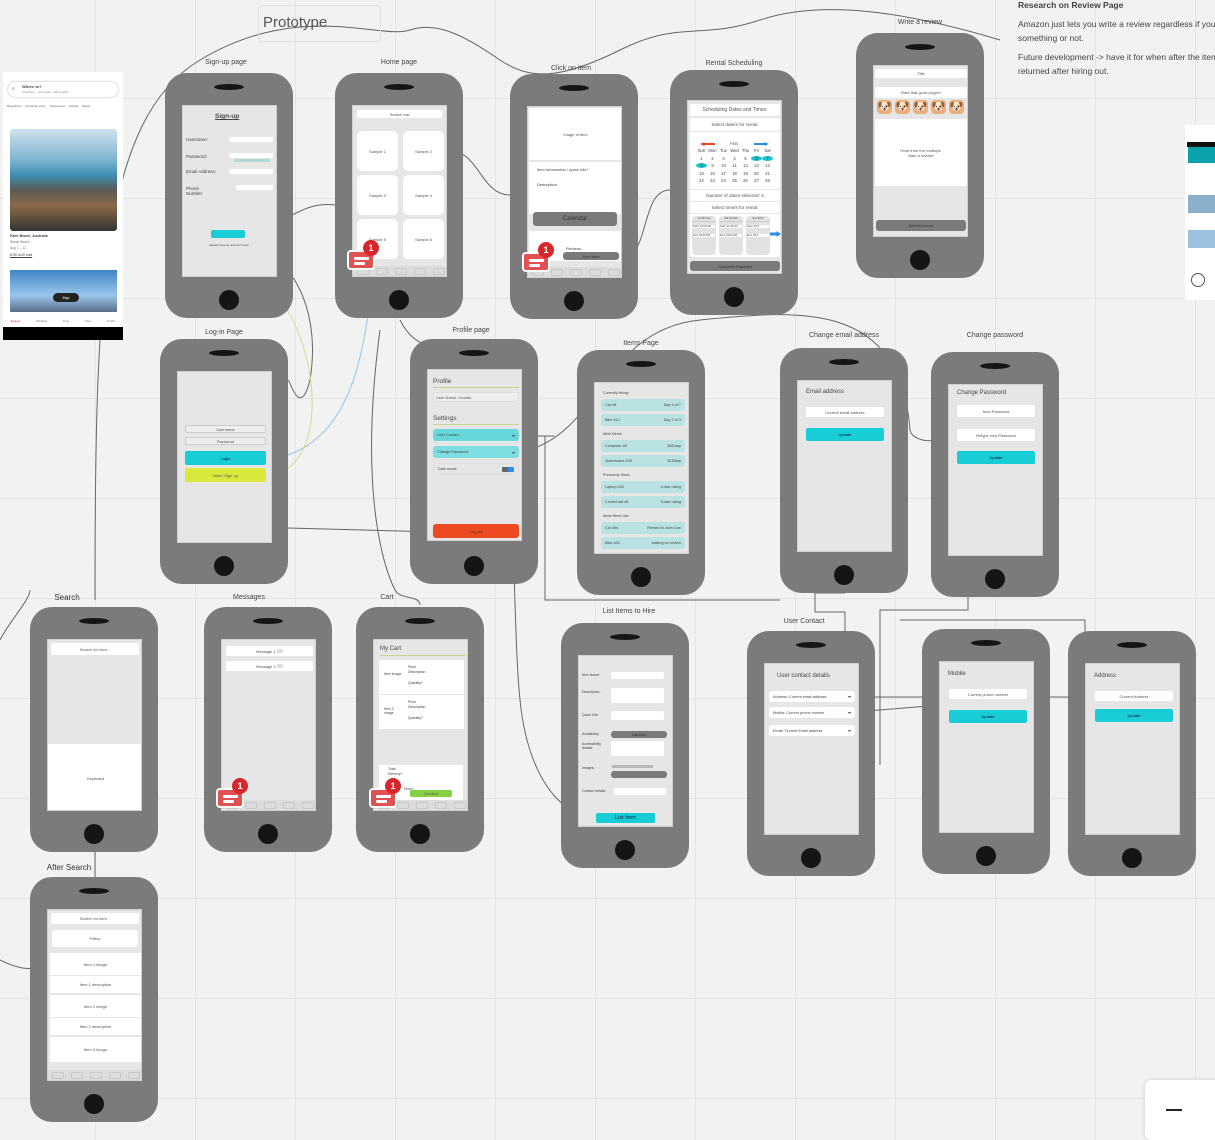 The width and height of the screenshot is (1215, 1140). I want to click on calendar-day: 5, so click(745, 158).